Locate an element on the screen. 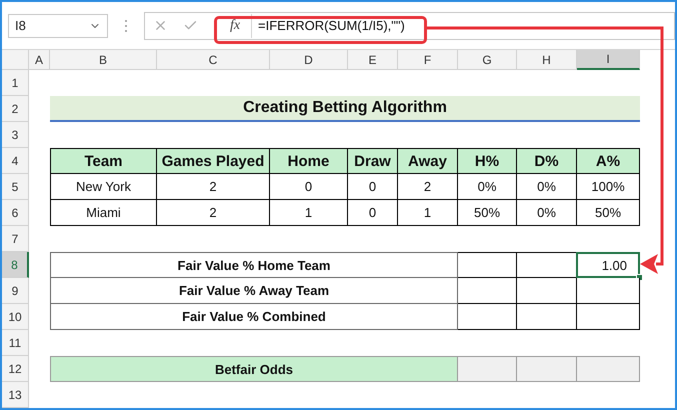 The height and width of the screenshot is (410, 677). label-cell: Fair Value % Home Team is located at coordinates (254, 265).